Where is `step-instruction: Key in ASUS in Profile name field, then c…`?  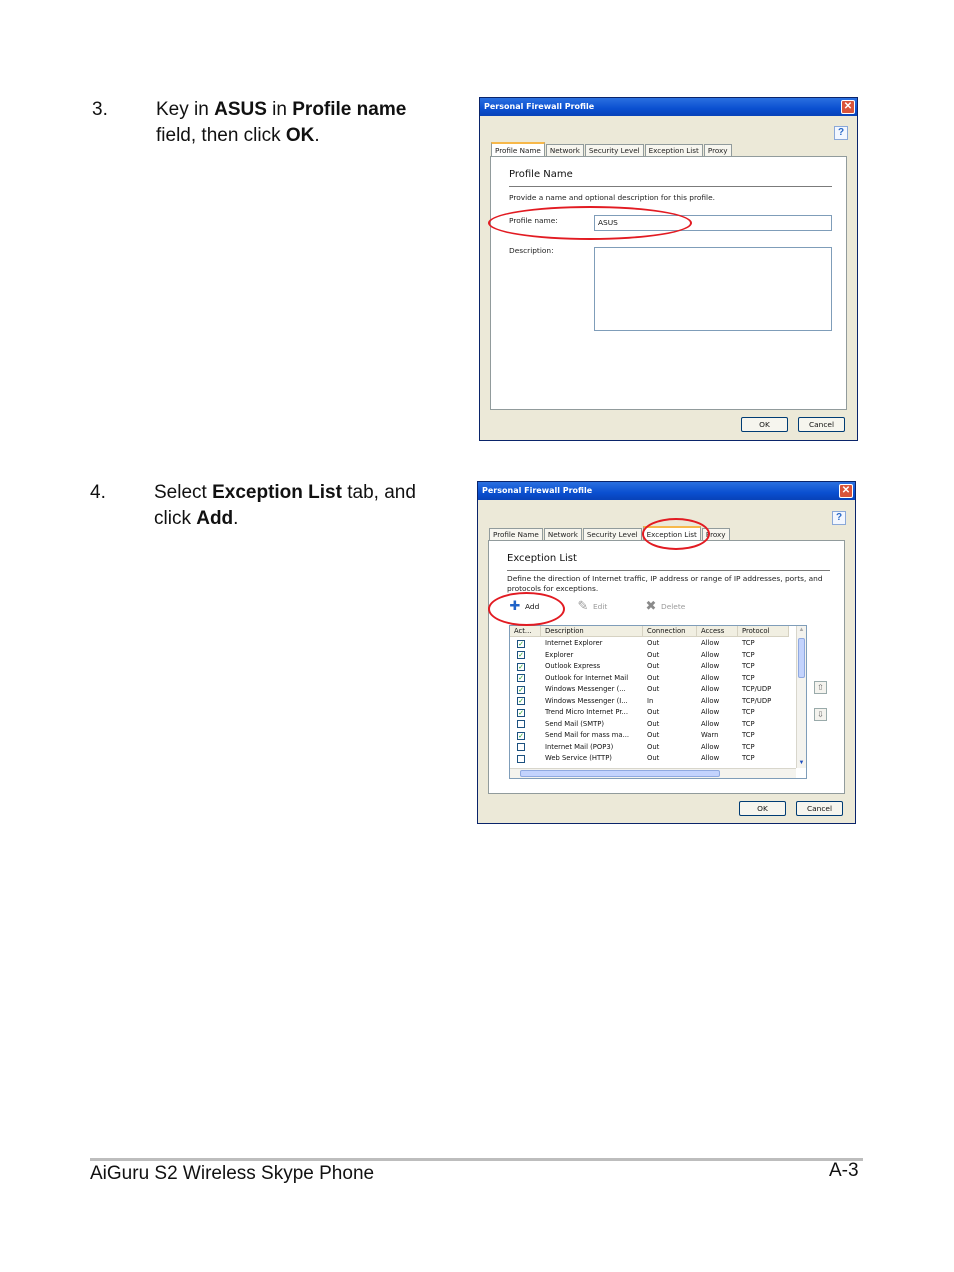 step-instruction: Key in ASUS in Profile name field, then c… is located at coordinates (281, 122).